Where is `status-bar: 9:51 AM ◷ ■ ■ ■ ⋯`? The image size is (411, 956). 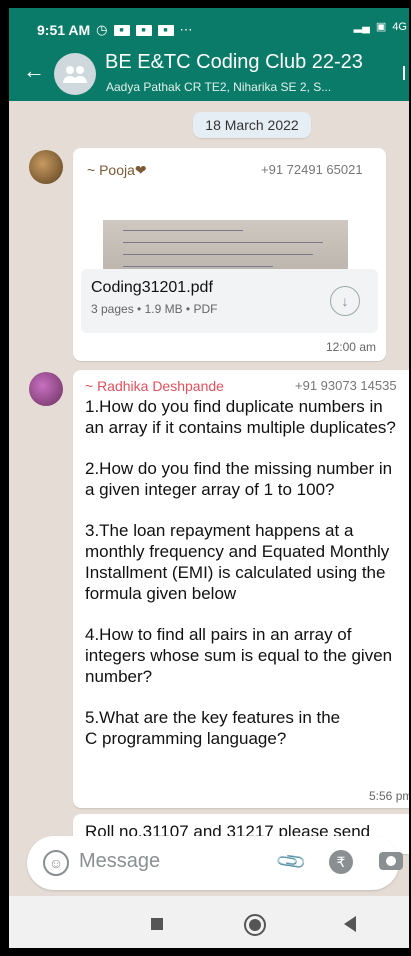
status-bar: 9:51 AM ◷ ■ ■ ■ ⋯ is located at coordinates (115, 30).